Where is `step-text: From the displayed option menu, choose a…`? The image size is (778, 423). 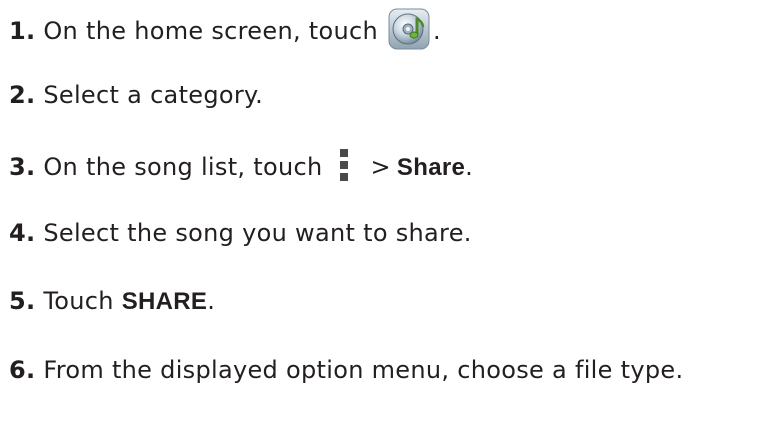 step-text: From the displayed option menu, choose a… is located at coordinates (363, 370).